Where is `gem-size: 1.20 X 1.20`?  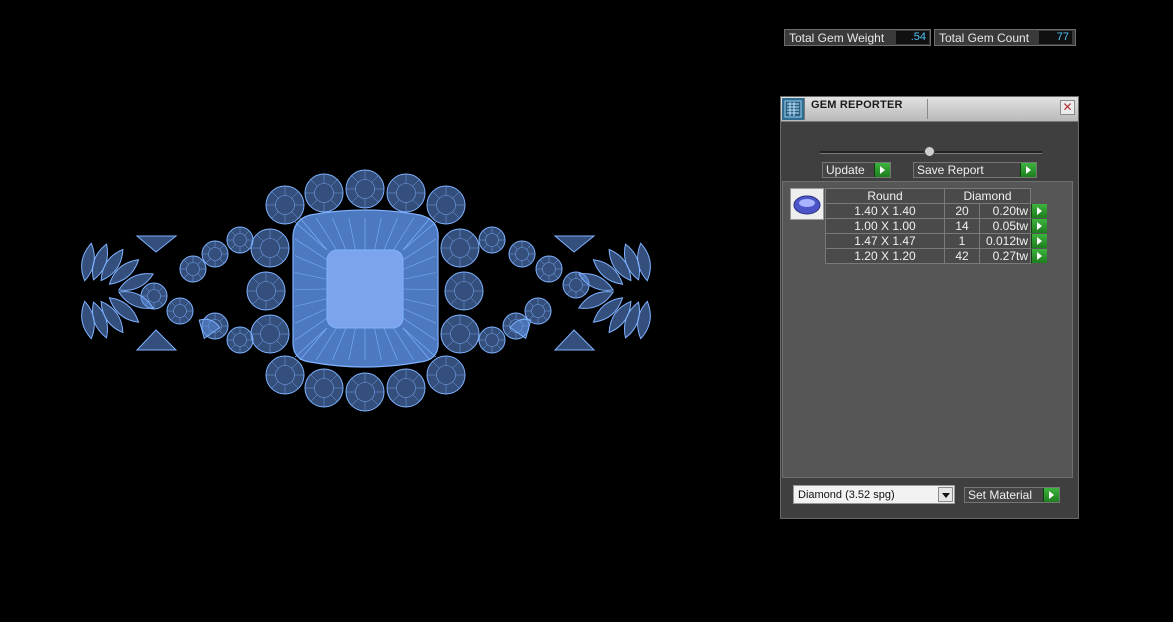 gem-size: 1.20 X 1.20 is located at coordinates (885, 256).